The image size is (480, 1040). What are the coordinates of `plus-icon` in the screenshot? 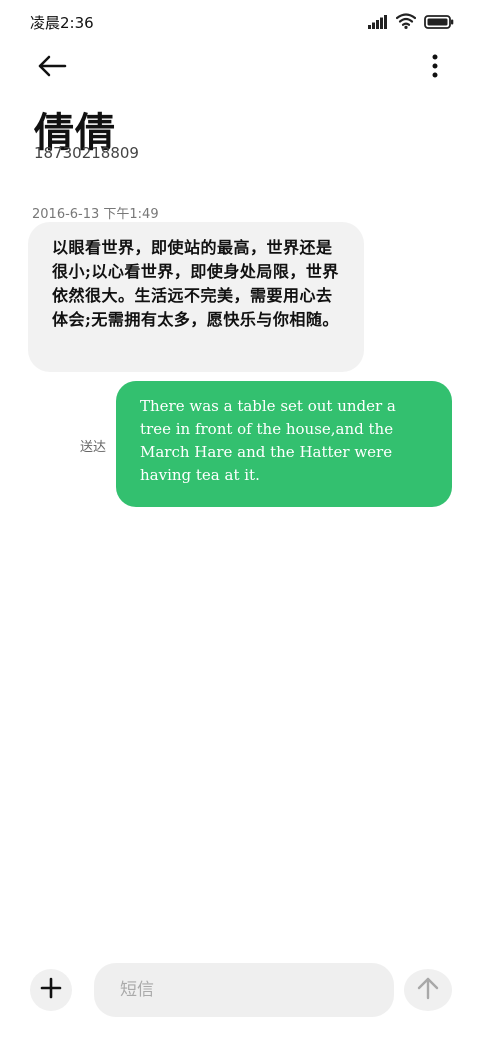 It's located at (51, 990).